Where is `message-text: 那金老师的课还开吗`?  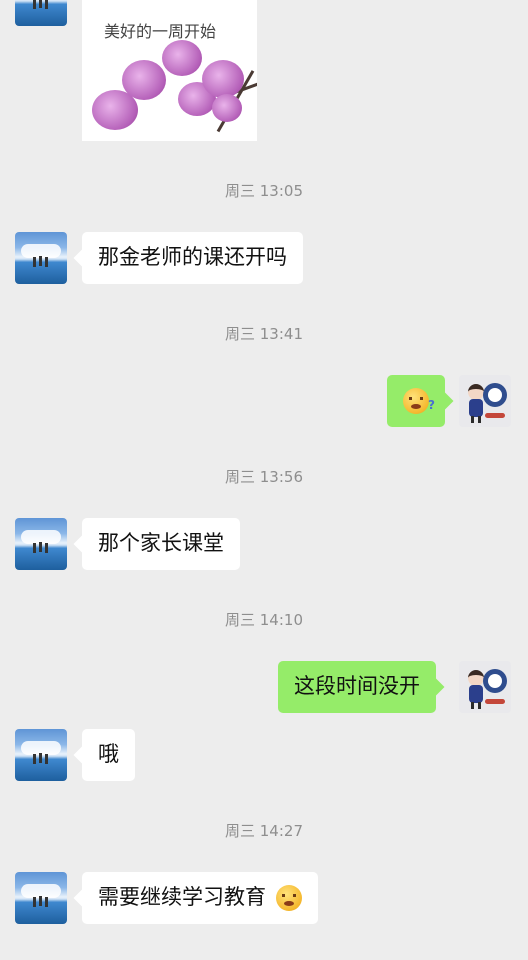
message-text: 那金老师的课还开吗 is located at coordinates (192, 257).